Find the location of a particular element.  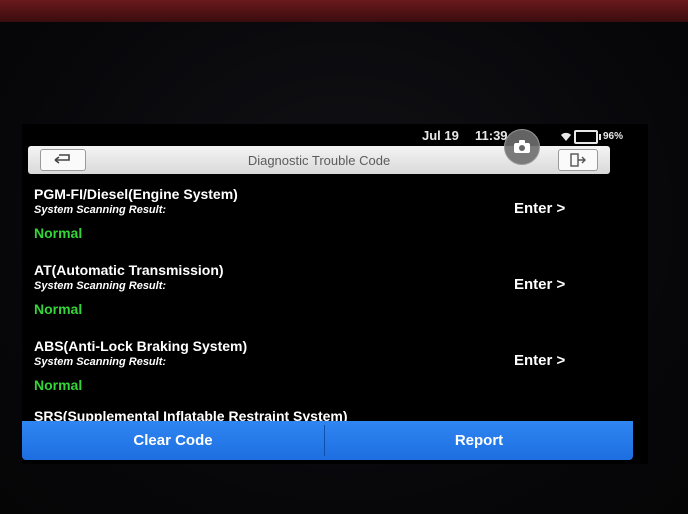

status-time: 11:39 is located at coordinates (491, 135).